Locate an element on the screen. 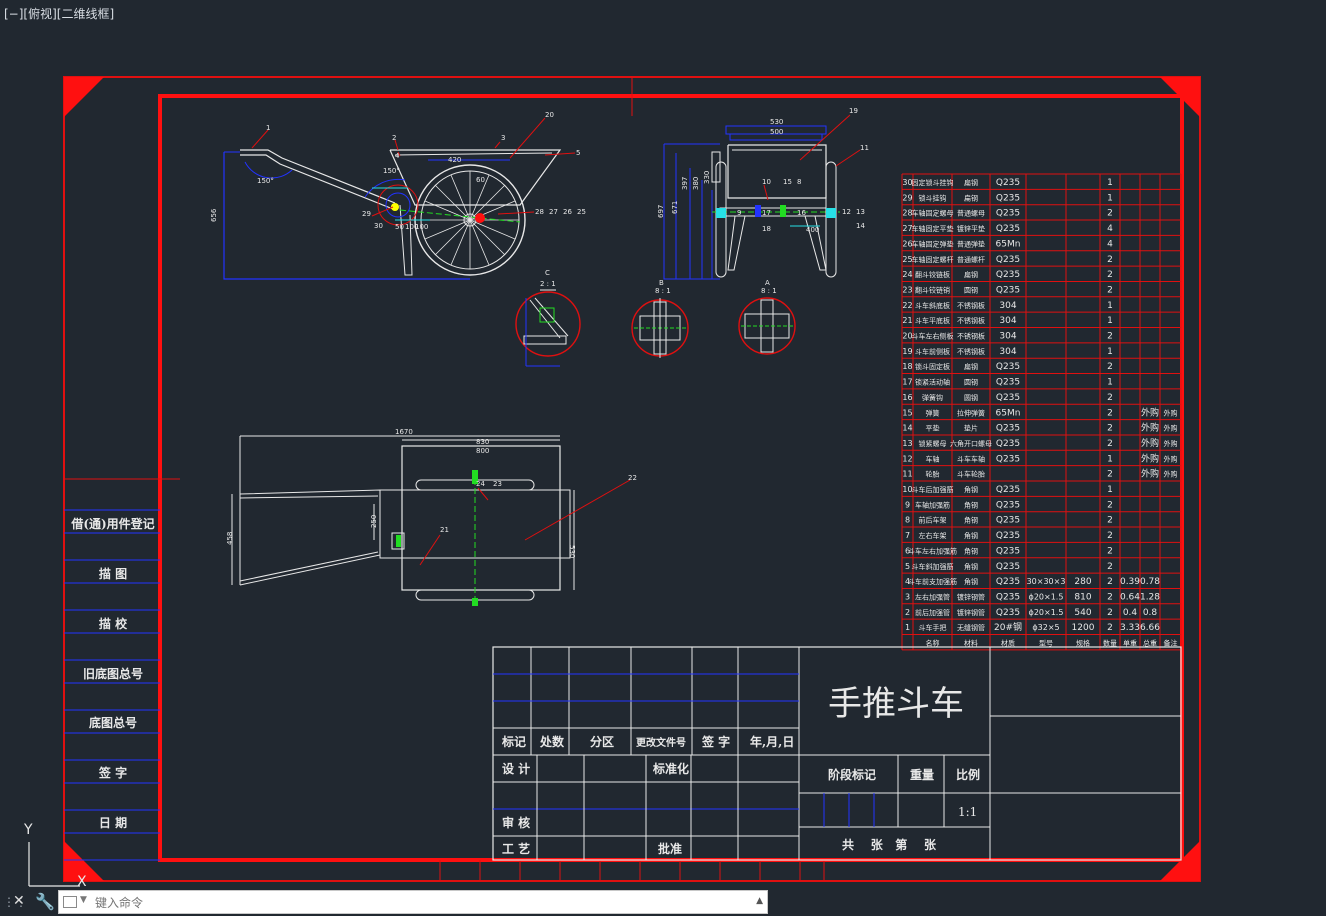  bom-row-18-col-9: 外购 is located at coordinates (1150, 443).